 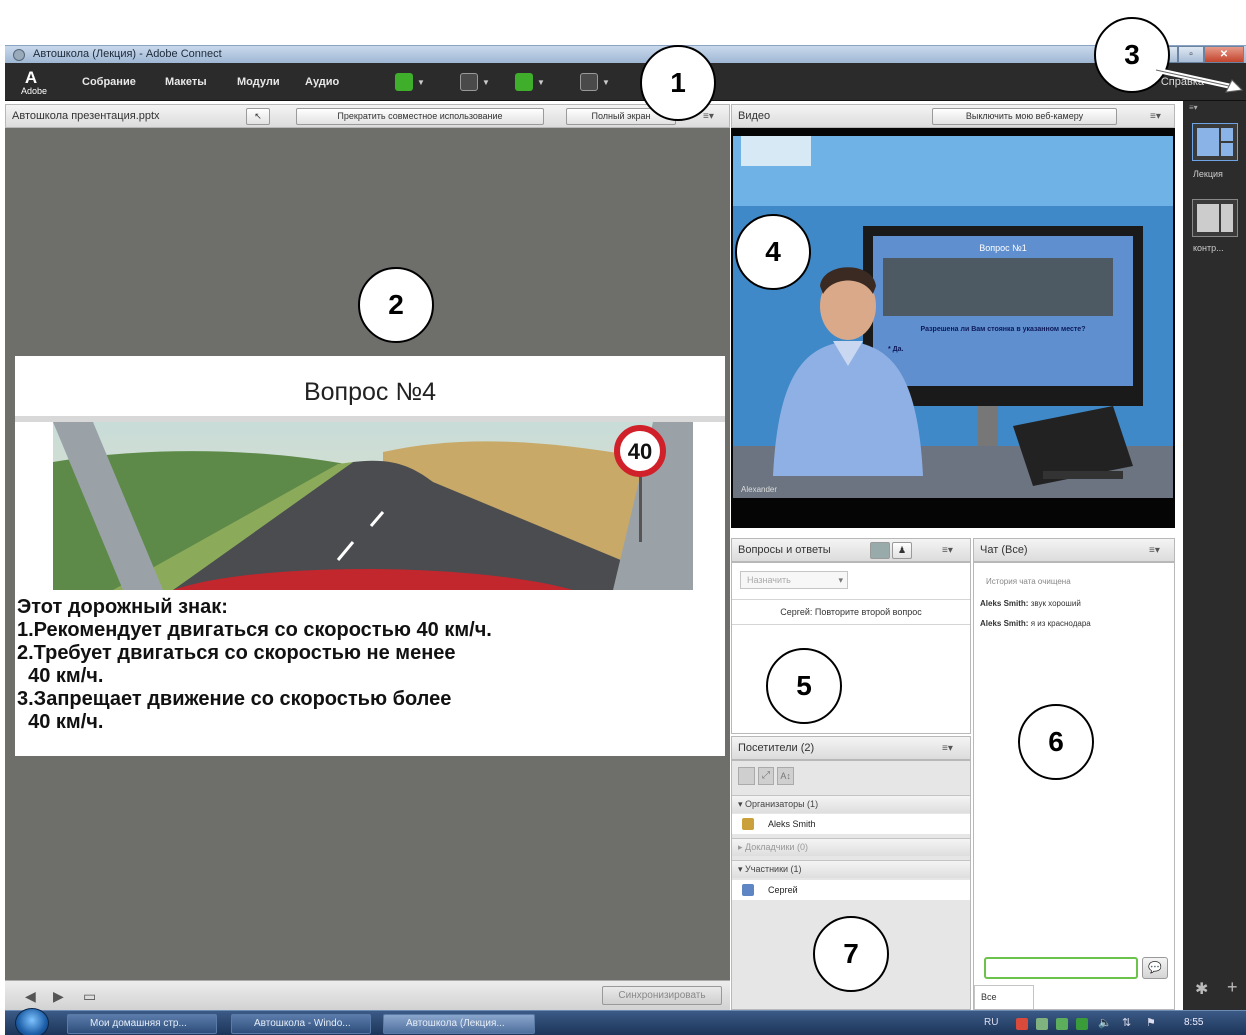 What do you see at coordinates (32, 1021) in the screenshot?
I see `start-button` at bounding box center [32, 1021].